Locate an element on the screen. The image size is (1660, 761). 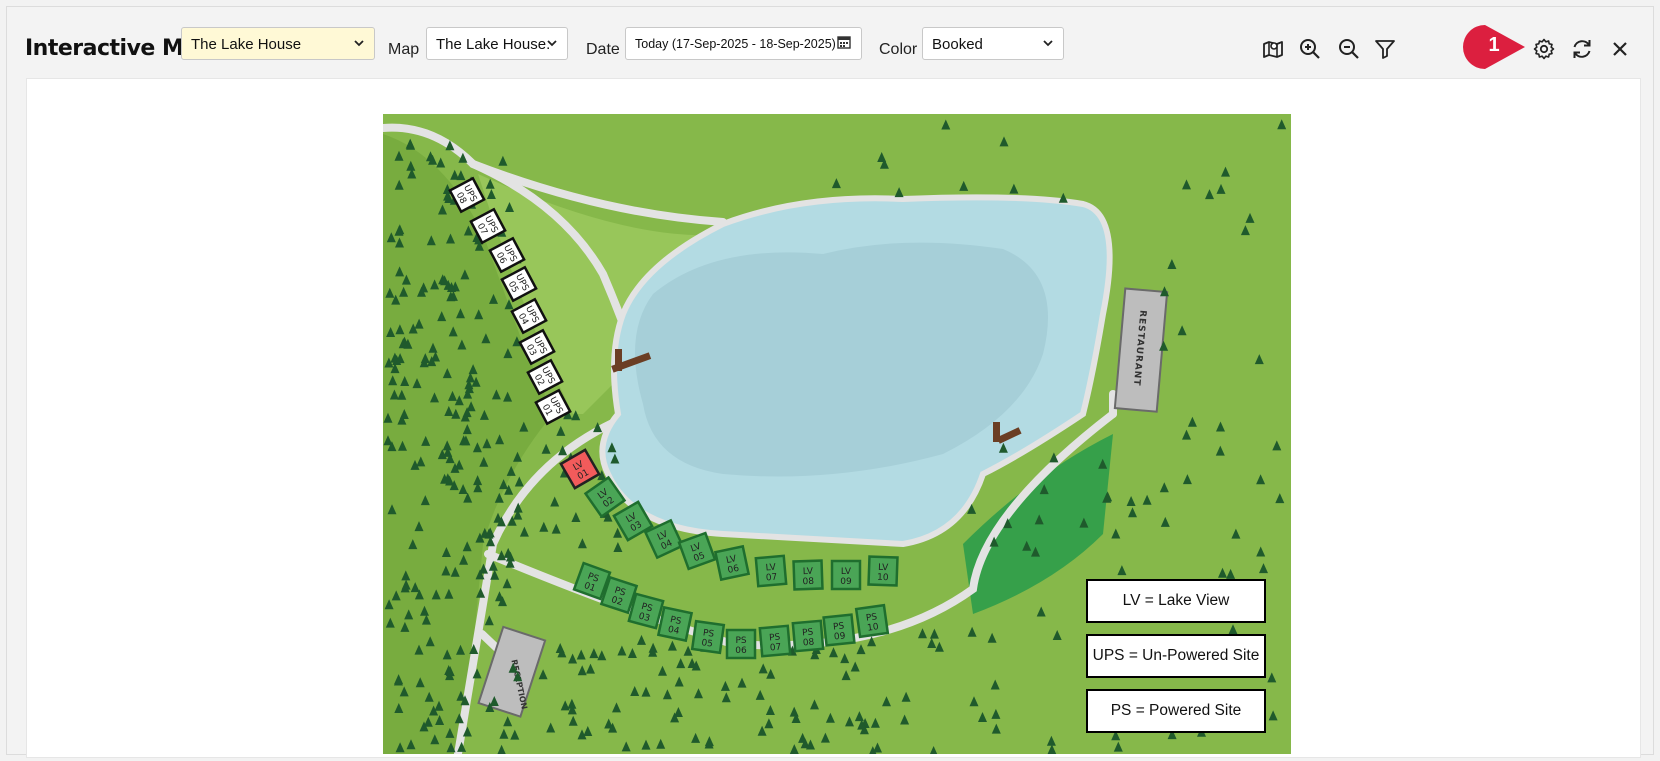
restaurant-building: RESTAURANT is located at coordinates (1141, 350).